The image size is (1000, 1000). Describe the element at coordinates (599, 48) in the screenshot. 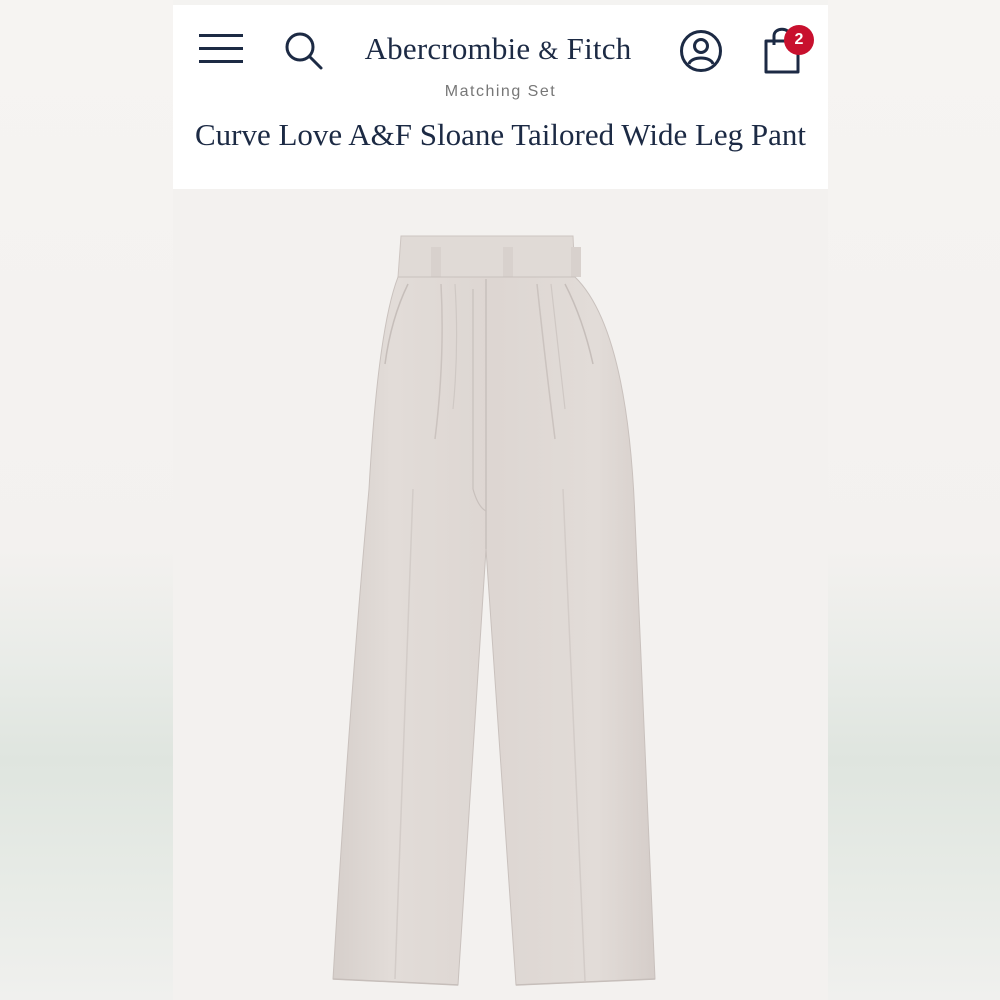

I see `brand-name-second: Fitch` at that location.